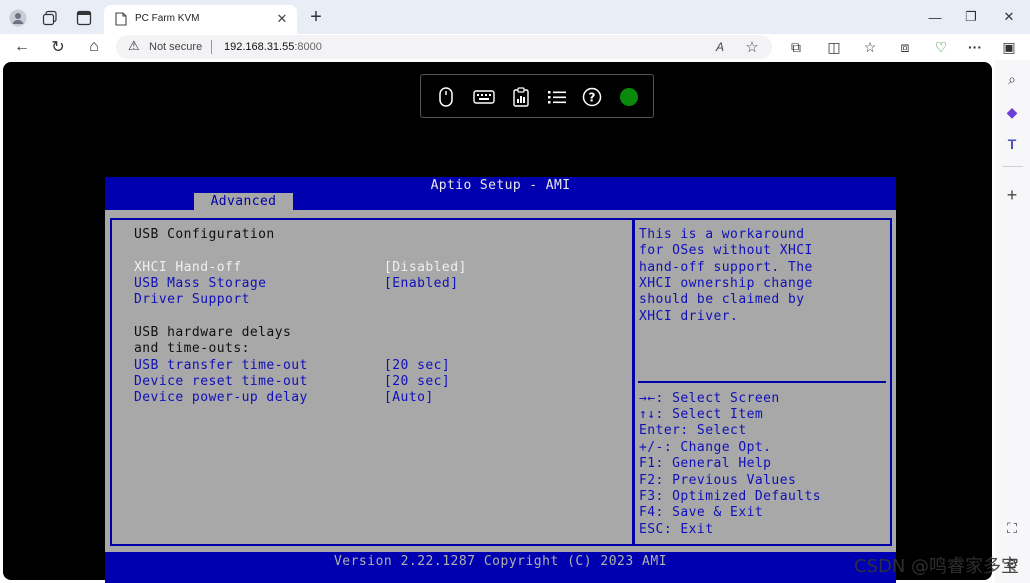 This screenshot has height=583, width=1030. What do you see at coordinates (421, 284) in the screenshot?
I see `setting-usb-mass-storage-value: [Enabled]` at bounding box center [421, 284].